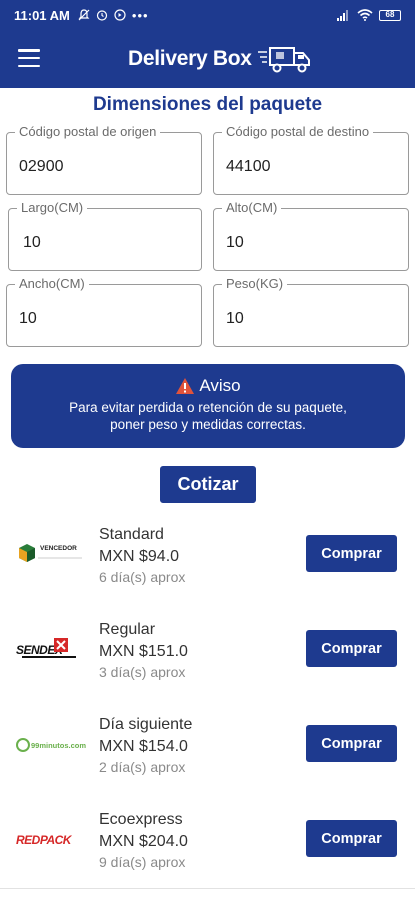 The height and width of the screenshot is (900, 415). Describe the element at coordinates (42, 15) in the screenshot. I see `status-time: 11:01 AM` at that location.